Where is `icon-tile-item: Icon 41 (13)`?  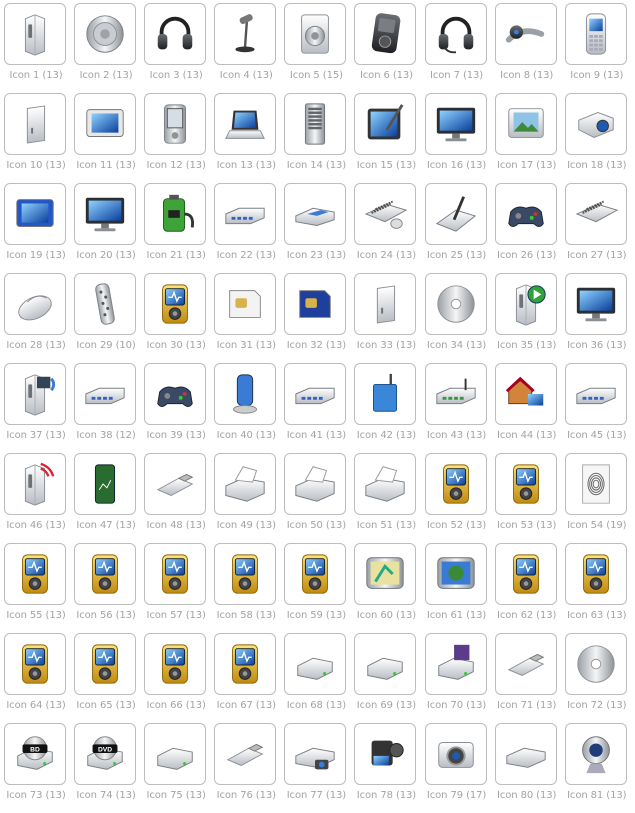 icon-tile-item: Icon 41 (13) is located at coordinates (317, 408).